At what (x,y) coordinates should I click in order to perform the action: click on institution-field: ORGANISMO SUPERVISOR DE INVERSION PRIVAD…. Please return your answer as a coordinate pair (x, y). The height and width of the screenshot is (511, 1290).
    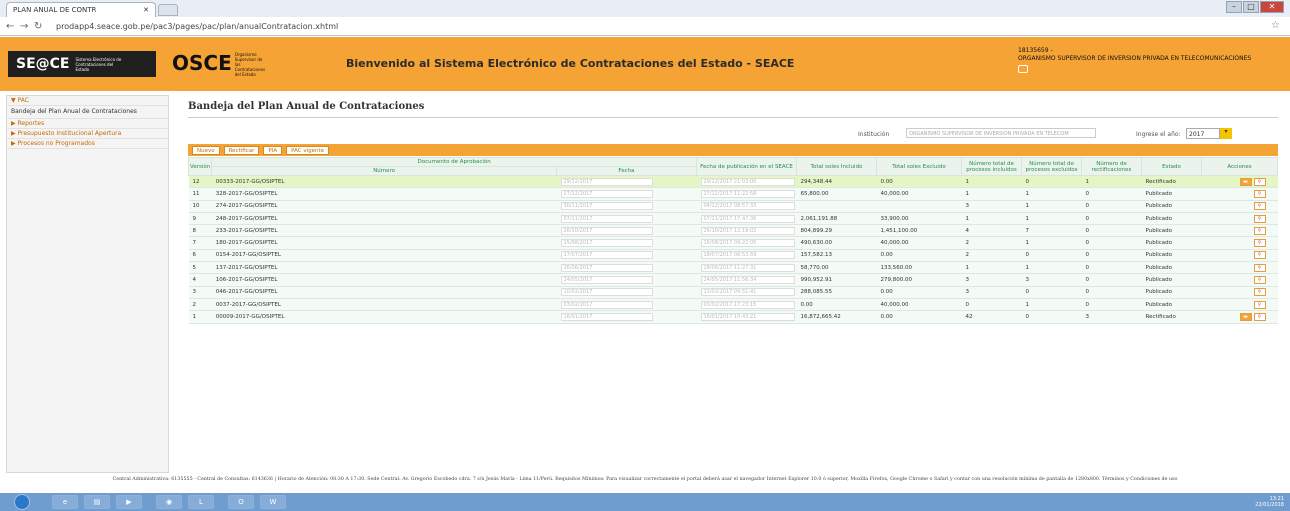
    Looking at the image, I should click on (1001, 133).